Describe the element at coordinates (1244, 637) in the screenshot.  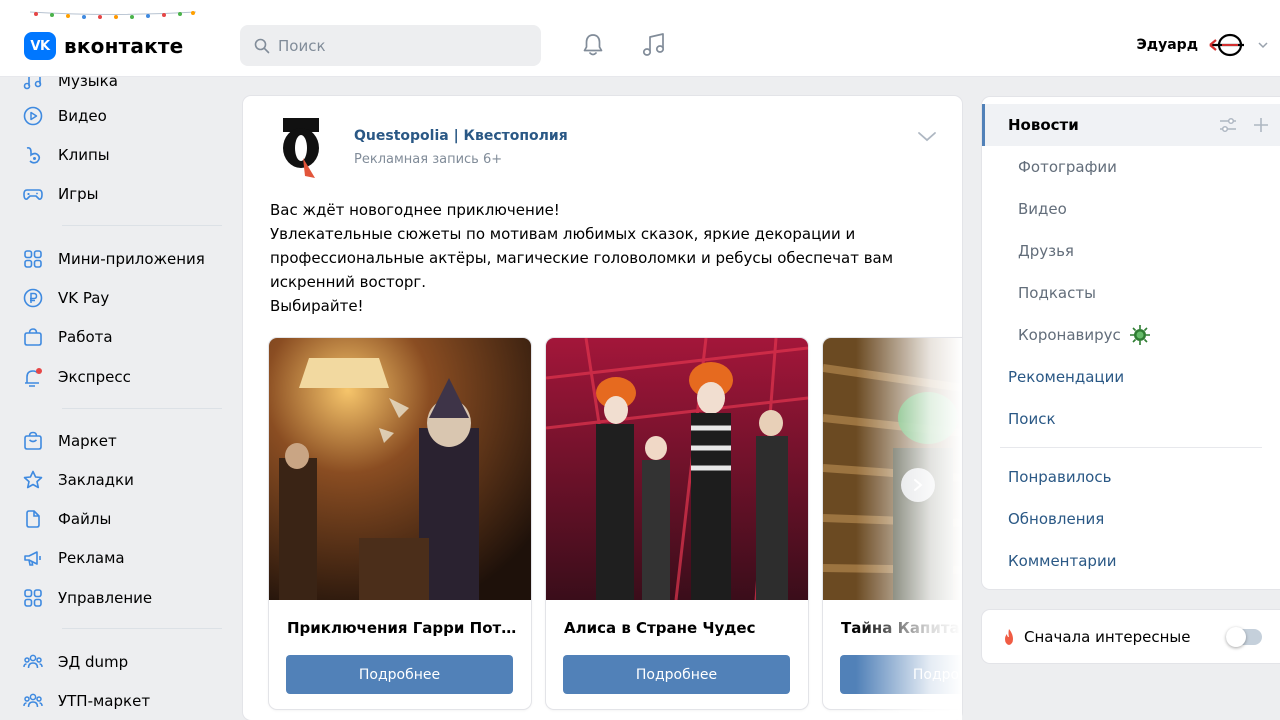
I see `sort-toggle` at that location.